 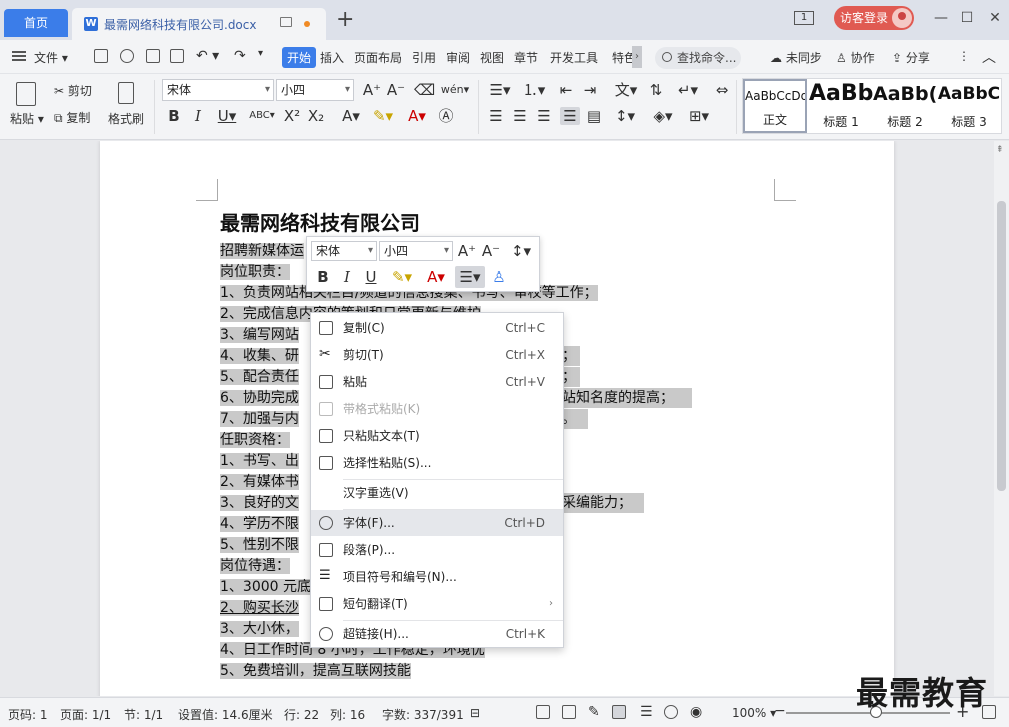 What do you see at coordinates (569, 712) in the screenshot?
I see `reading-mode-icon` at bounding box center [569, 712].